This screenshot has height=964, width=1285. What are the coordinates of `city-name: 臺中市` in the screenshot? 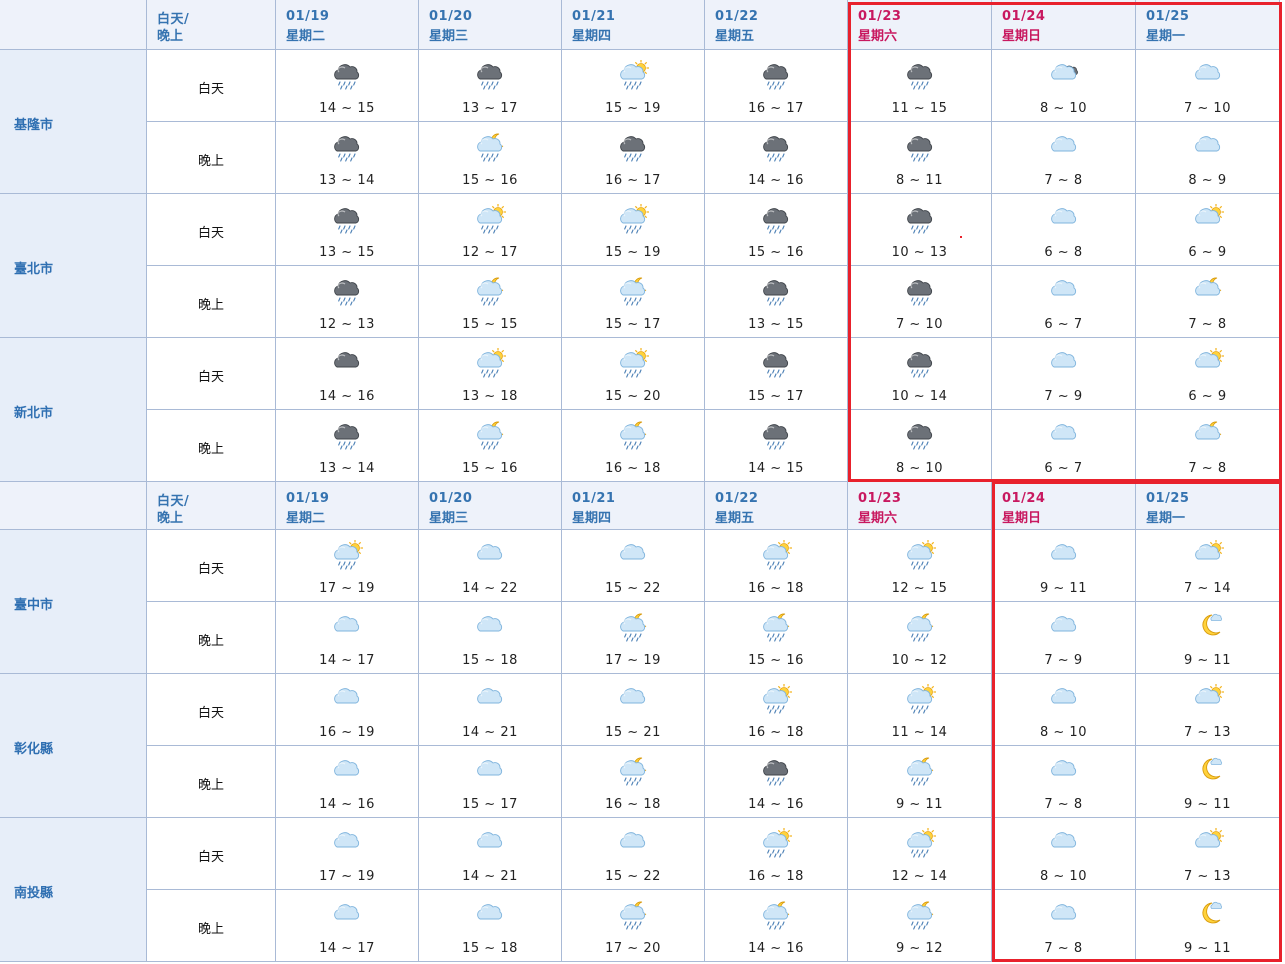 It's located at (34, 605).